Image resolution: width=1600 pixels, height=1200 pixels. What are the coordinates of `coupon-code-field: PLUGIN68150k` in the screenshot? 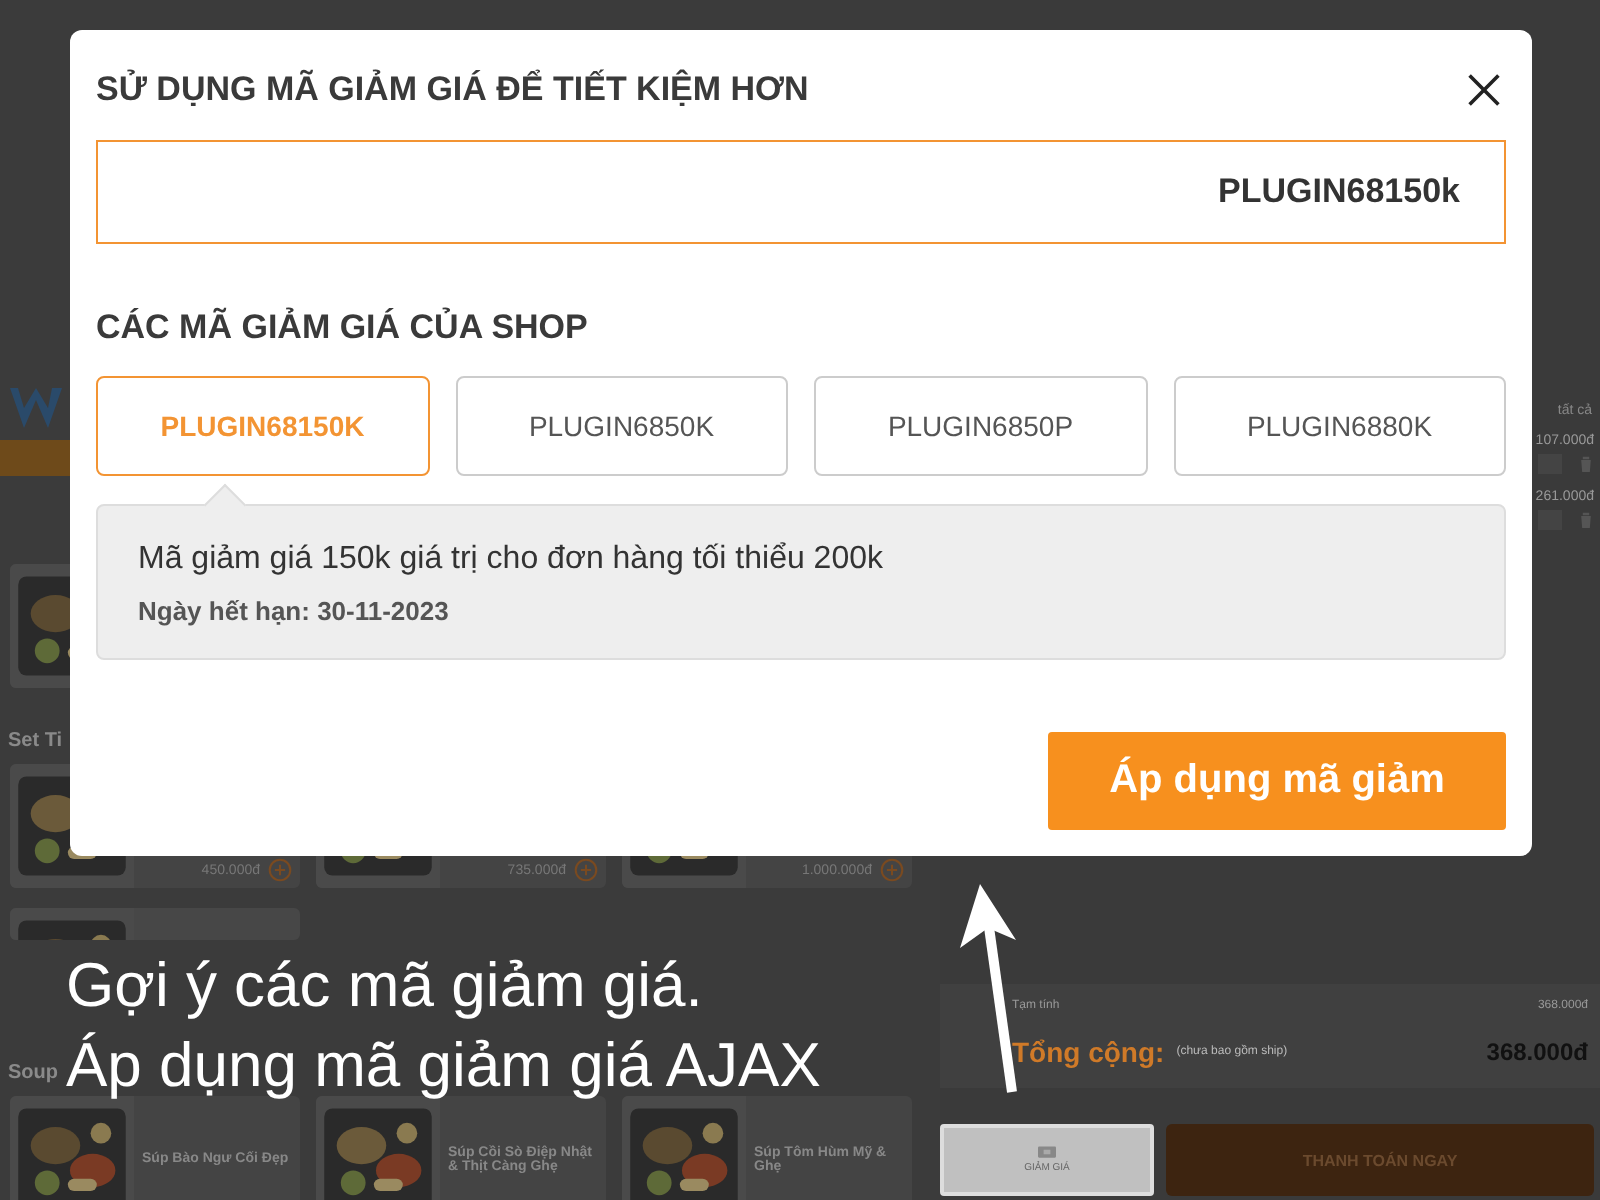 It's located at (801, 192).